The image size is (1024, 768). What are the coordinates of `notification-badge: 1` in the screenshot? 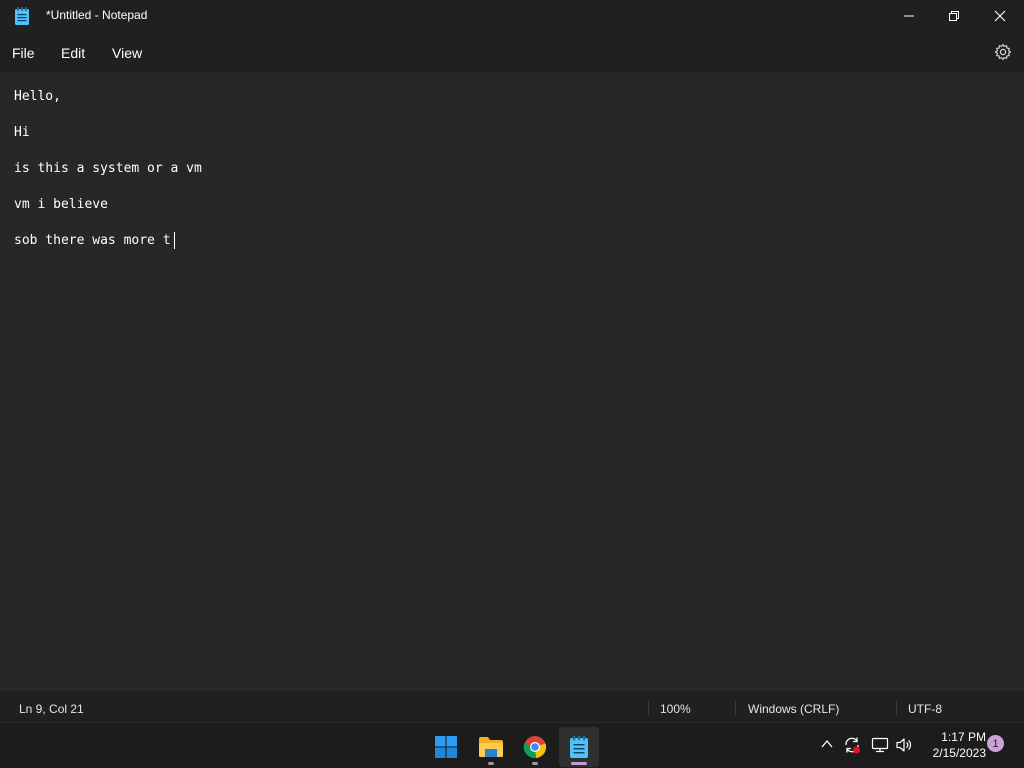 It's located at (995, 743).